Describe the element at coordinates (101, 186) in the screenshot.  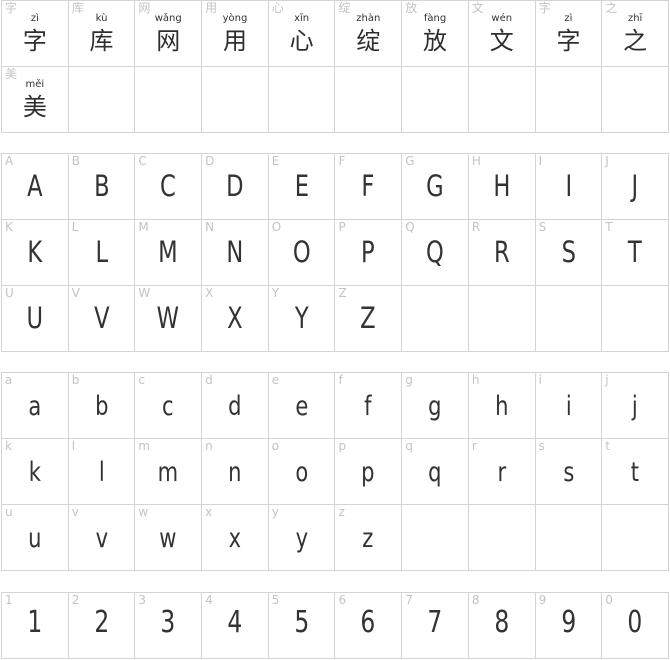
I see `glyph-sample: B` at that location.